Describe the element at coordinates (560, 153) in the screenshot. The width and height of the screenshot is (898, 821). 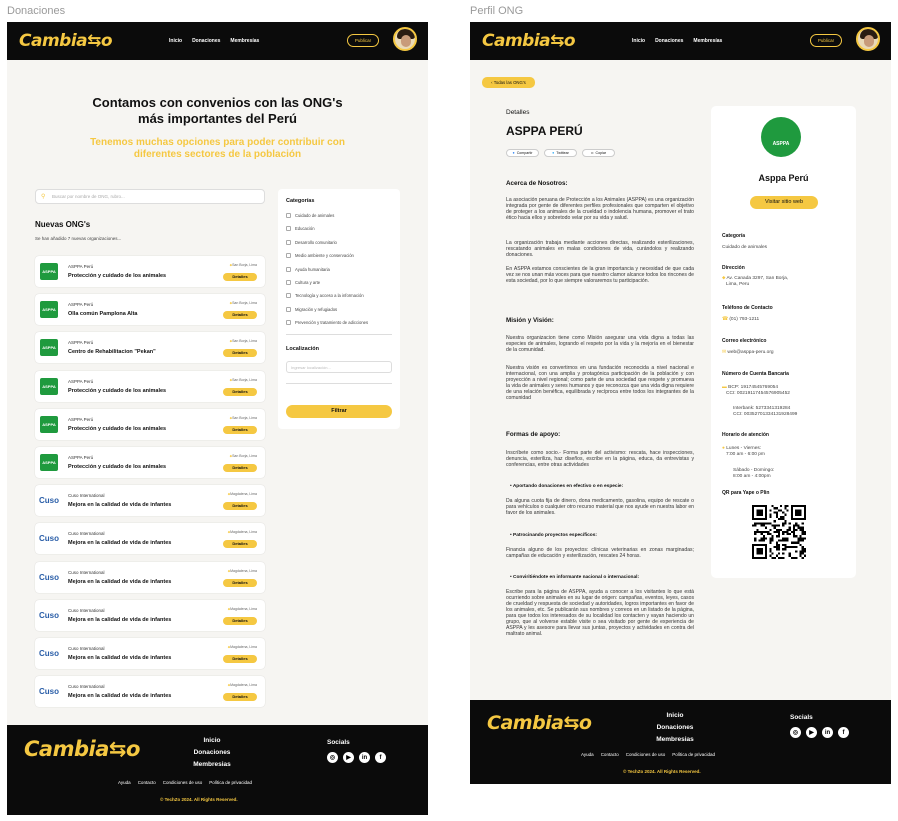
I see `share-twitter-button: ● Twittear` at that location.